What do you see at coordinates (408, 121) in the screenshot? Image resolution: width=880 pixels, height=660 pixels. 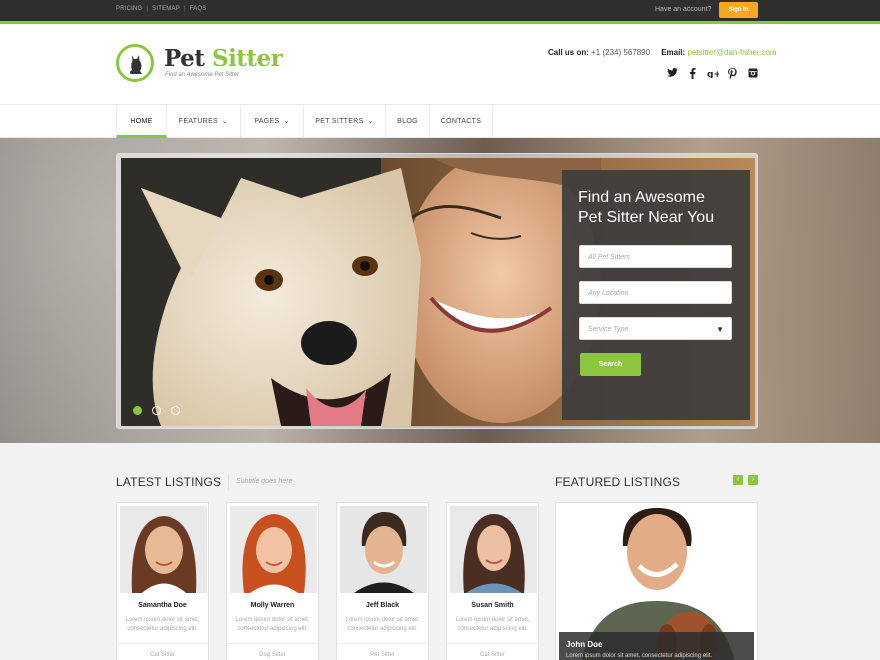 I see `nav-blog: BLOG` at bounding box center [408, 121].